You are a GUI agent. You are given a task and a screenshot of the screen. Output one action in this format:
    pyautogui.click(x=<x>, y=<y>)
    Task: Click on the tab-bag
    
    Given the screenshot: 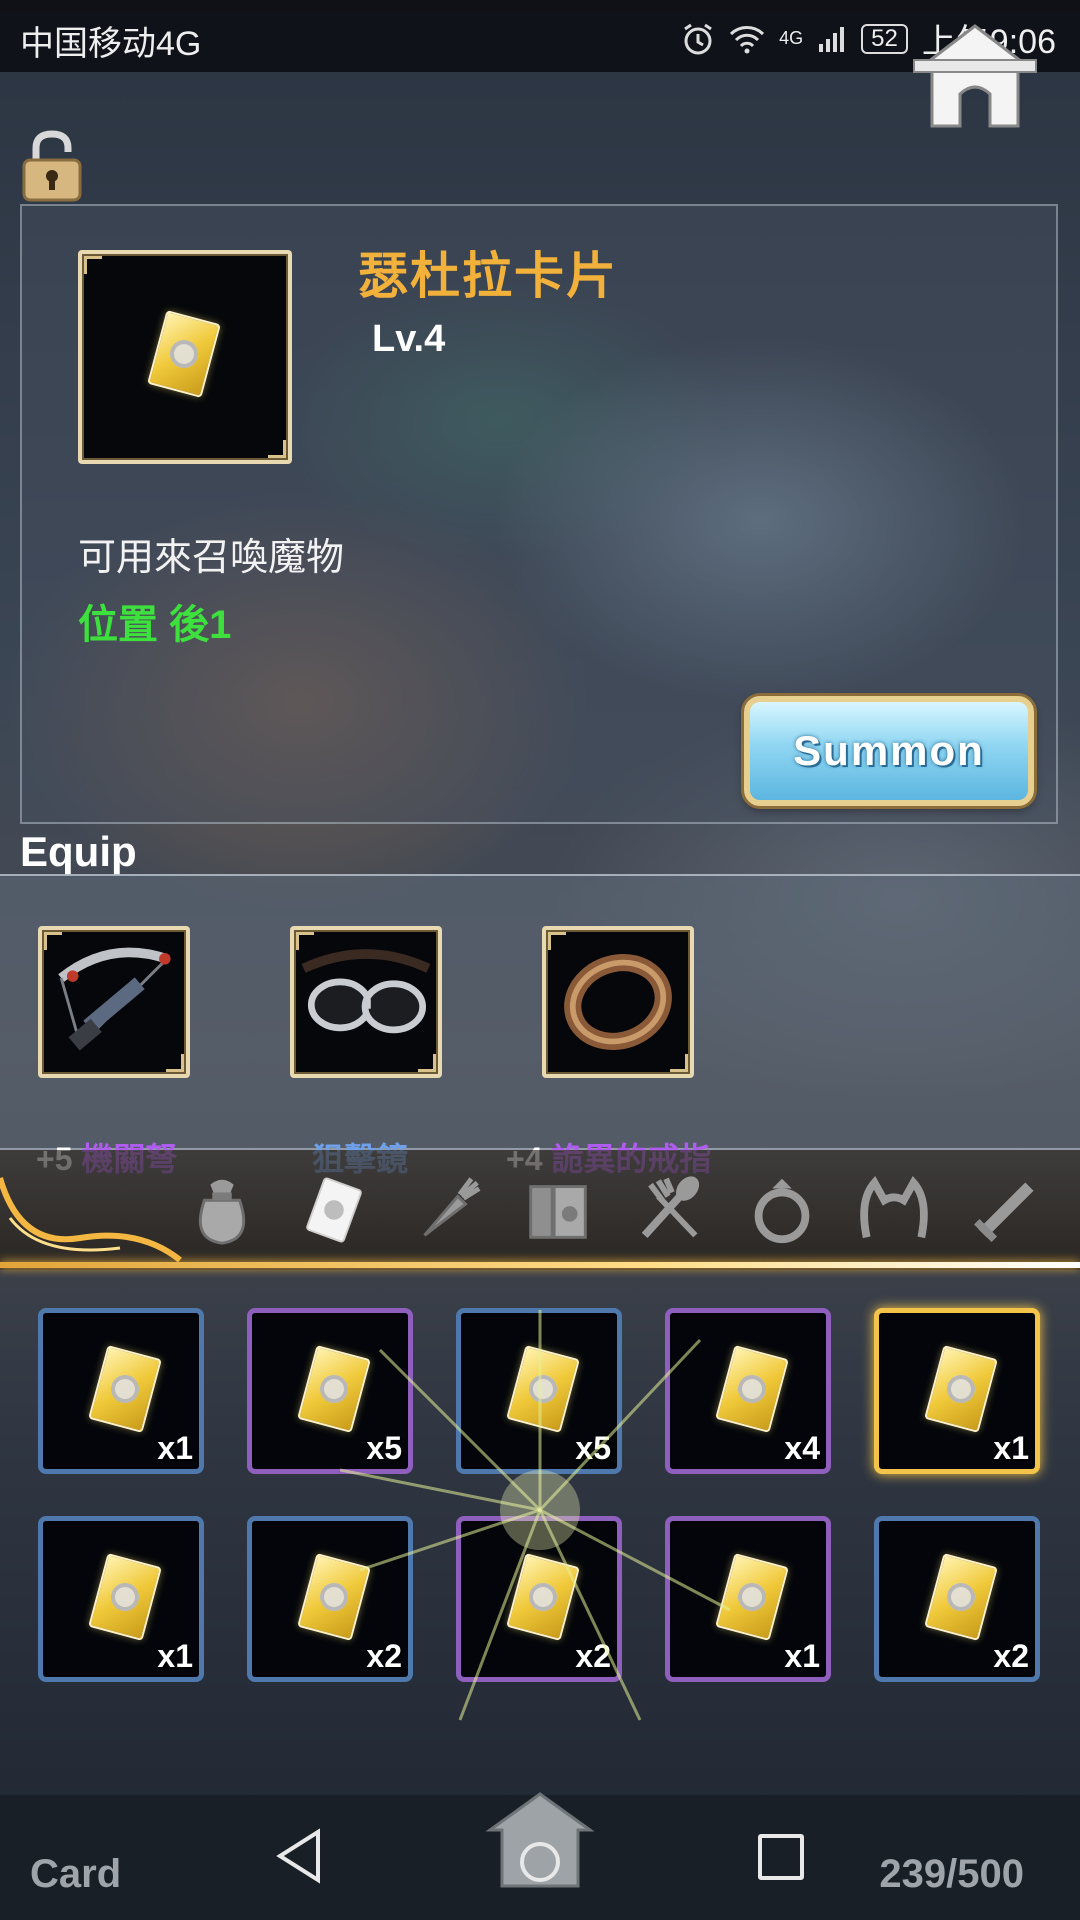 What is the action you would take?
    pyautogui.click(x=222, y=1210)
    